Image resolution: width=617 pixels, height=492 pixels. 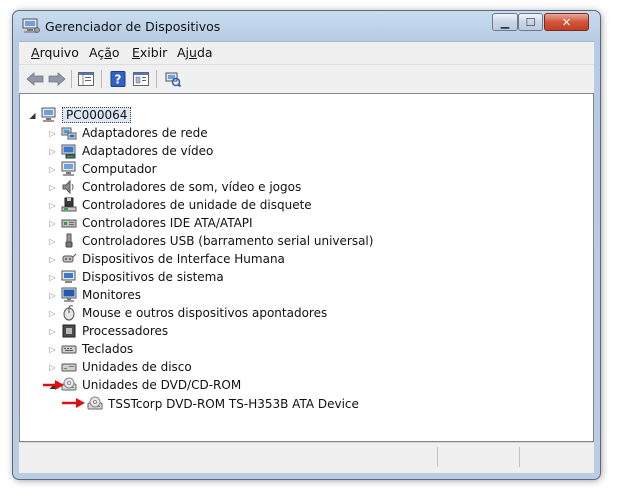 I want to click on window-title: Gerenciador de Dispositivos, so click(x=133, y=26).